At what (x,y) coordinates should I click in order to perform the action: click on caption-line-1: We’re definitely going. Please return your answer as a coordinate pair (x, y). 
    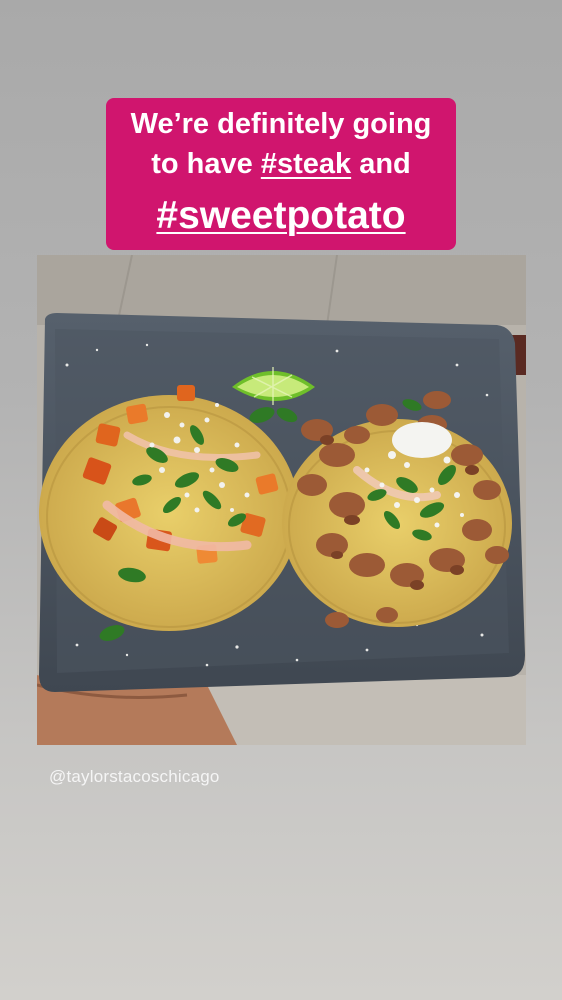
    Looking at the image, I should click on (281, 124).